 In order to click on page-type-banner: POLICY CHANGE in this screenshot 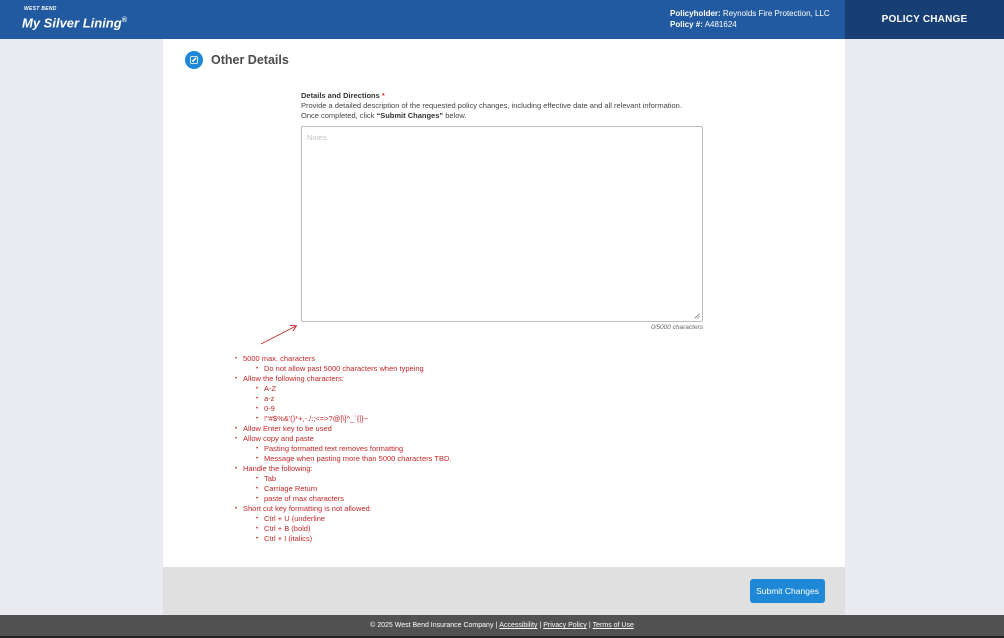, I will do `click(924, 19)`.